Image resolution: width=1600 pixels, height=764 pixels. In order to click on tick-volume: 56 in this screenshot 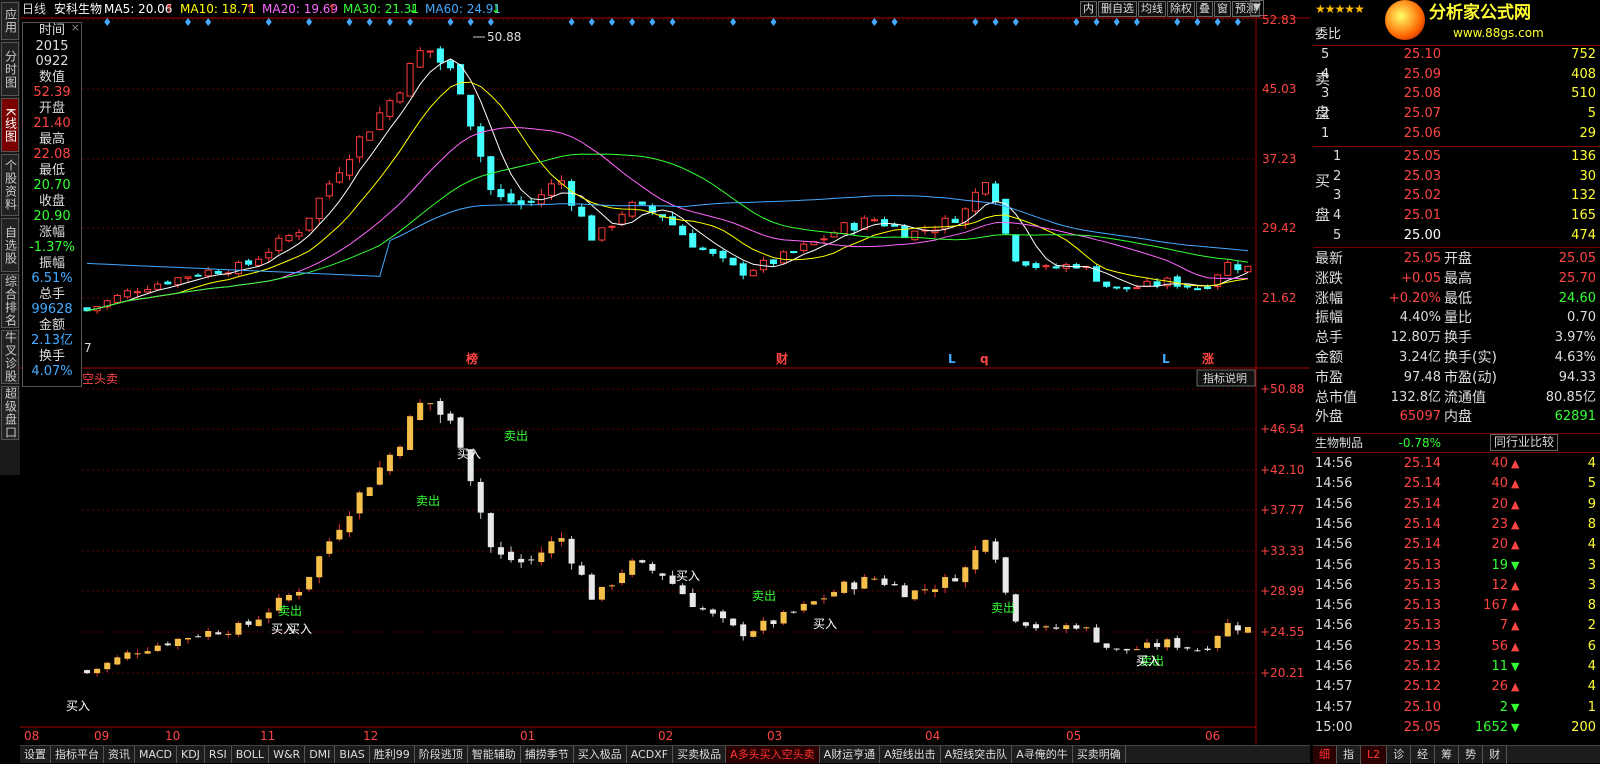, I will do `click(1499, 646)`.